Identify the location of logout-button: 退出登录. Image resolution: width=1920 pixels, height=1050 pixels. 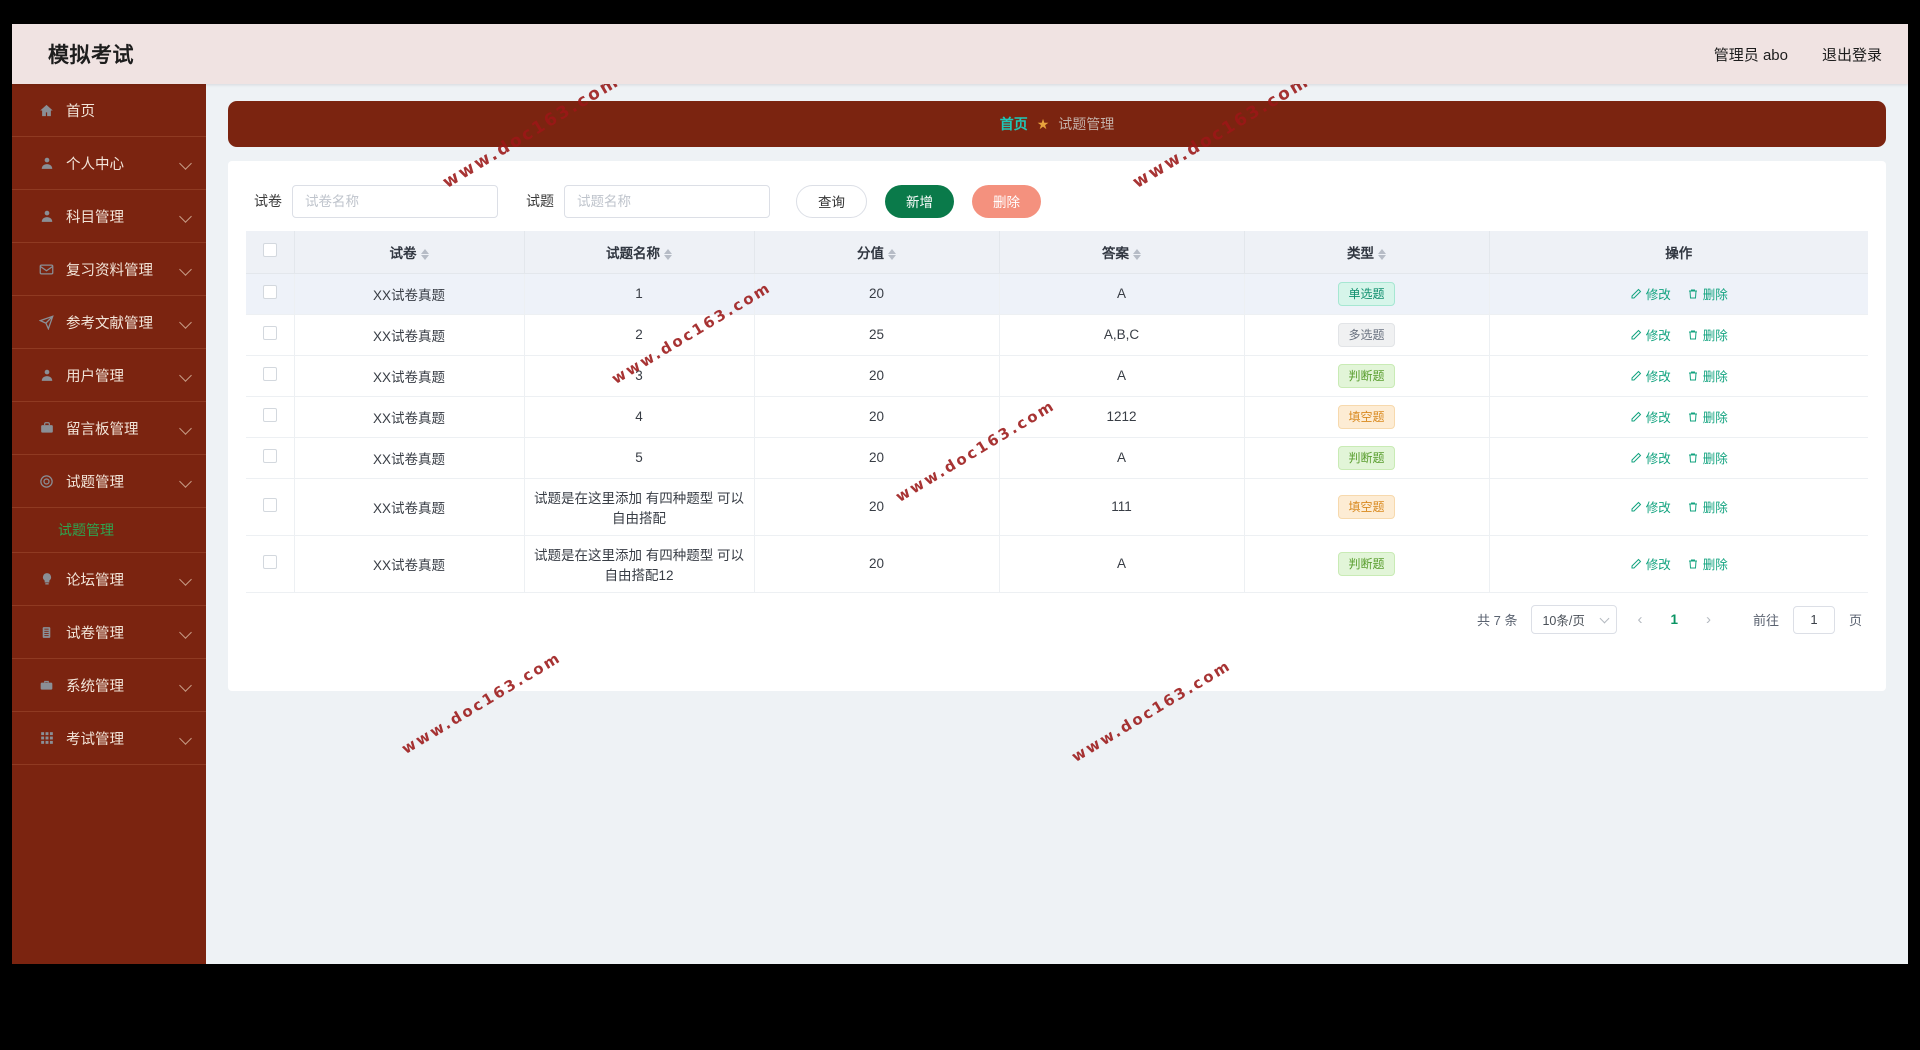
(1852, 54).